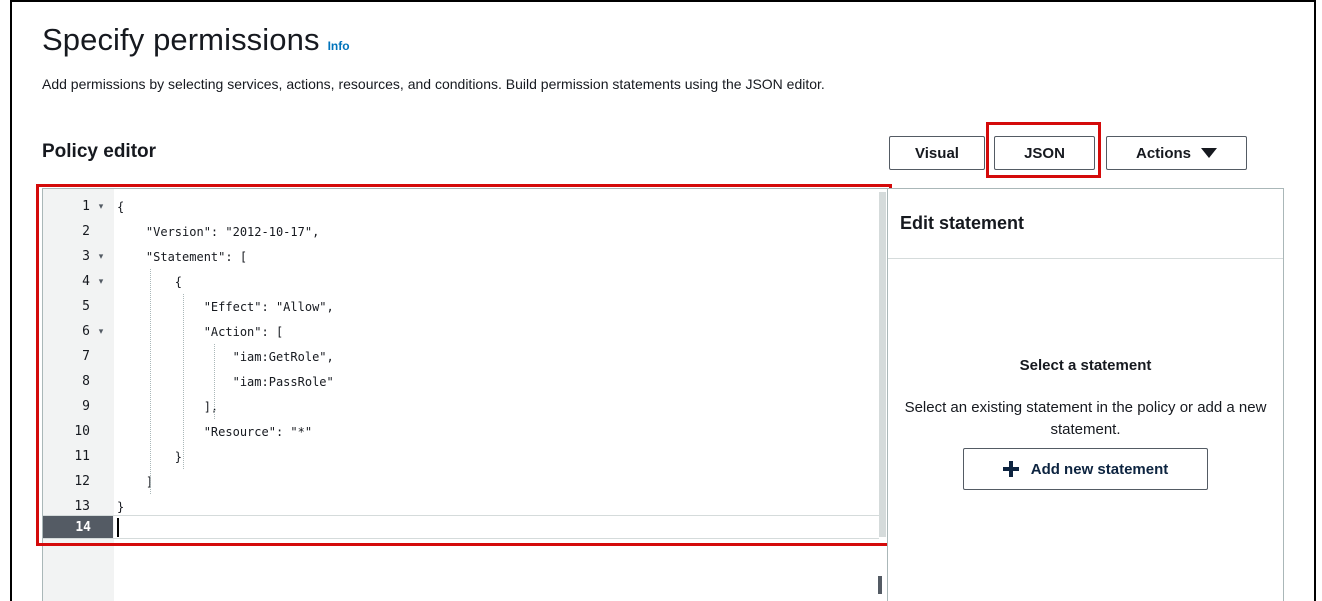 The width and height of the screenshot is (1322, 601). What do you see at coordinates (99, 151) in the screenshot?
I see `policy-editor-heading: Policy editor` at bounding box center [99, 151].